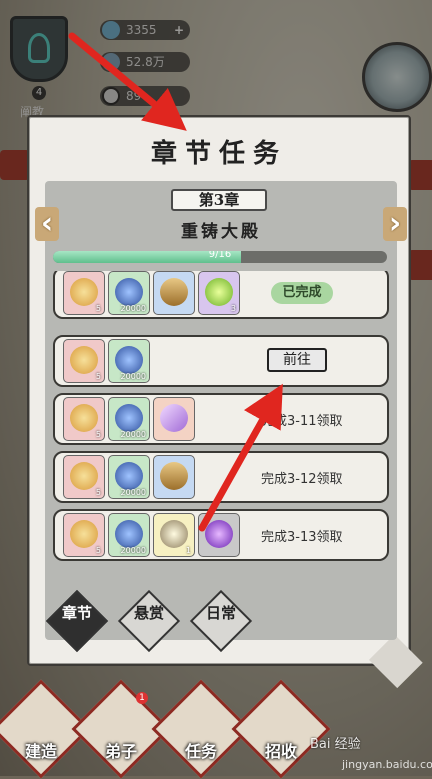 Image resolution: width=432 pixels, height=779 pixels. Describe the element at coordinates (297, 360) in the screenshot. I see `go-button: 前往` at that location.